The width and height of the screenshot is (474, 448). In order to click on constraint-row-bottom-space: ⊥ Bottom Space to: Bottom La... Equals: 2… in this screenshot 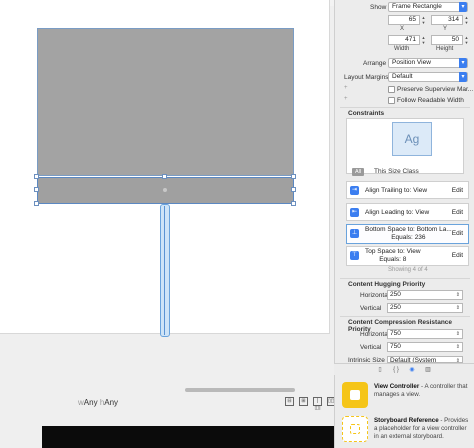, I will do `click(407, 234)`.